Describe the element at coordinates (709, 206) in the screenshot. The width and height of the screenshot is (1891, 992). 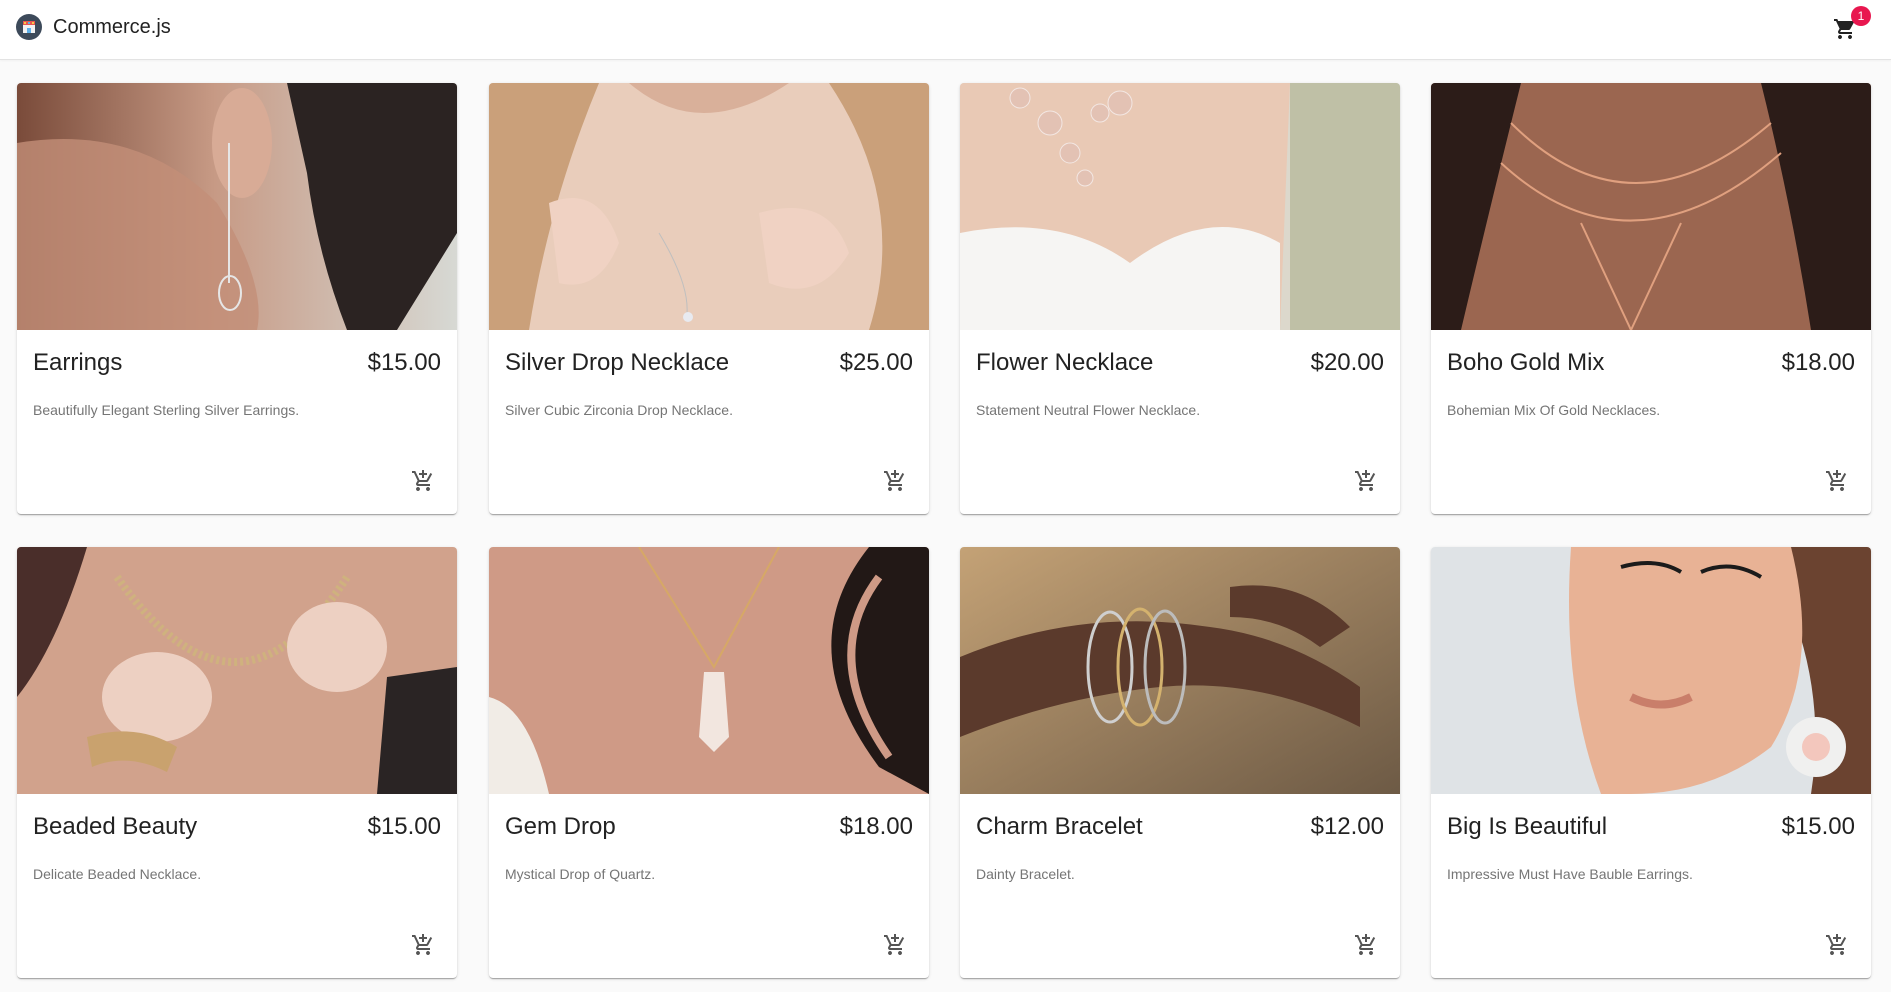
I see `silver-drop-necklace-photo` at that location.